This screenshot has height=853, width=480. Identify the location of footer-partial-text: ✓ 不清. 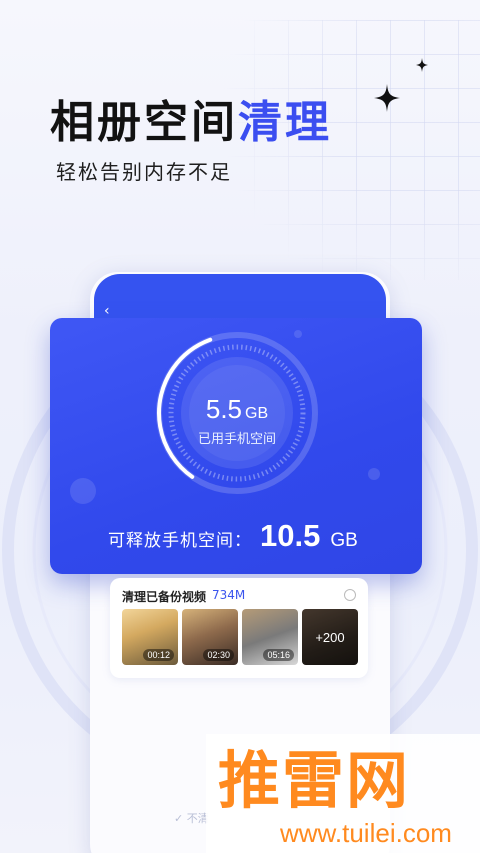
(191, 818).